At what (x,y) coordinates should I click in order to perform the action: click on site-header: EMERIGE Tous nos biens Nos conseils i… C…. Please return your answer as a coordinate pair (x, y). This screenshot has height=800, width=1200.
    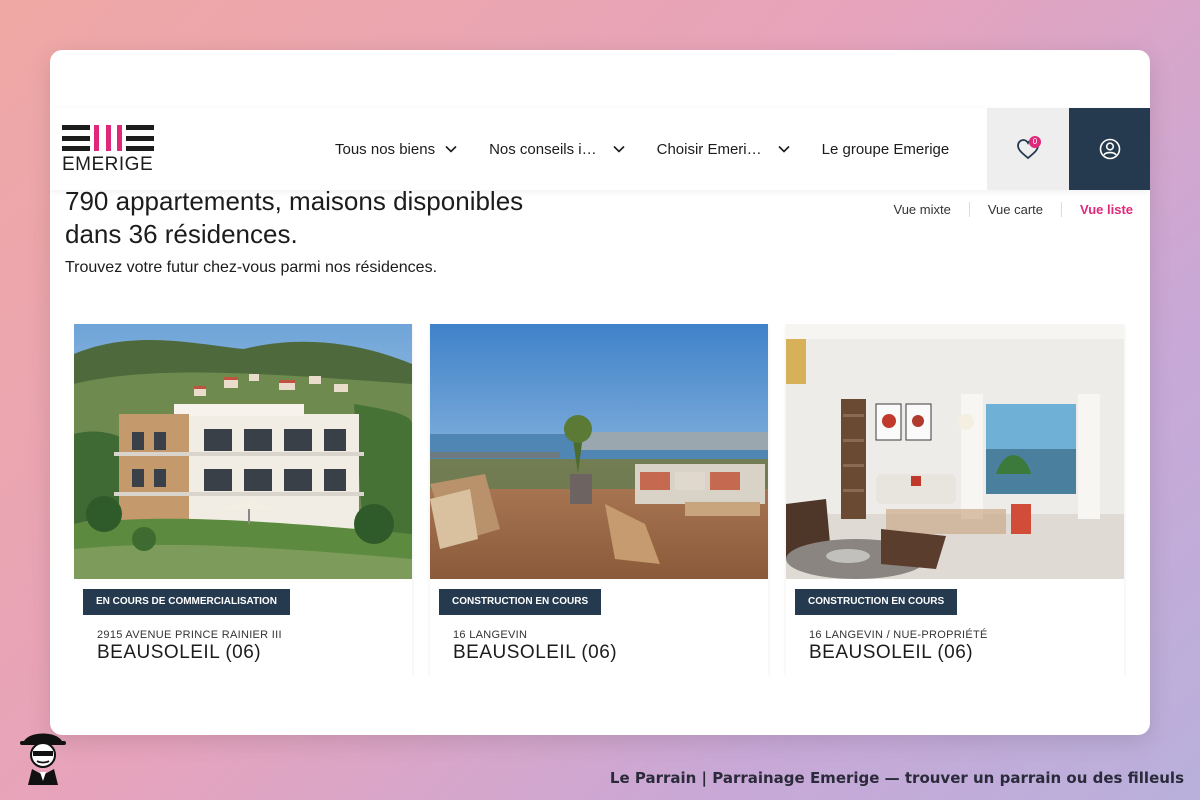
    Looking at the image, I should click on (600, 149).